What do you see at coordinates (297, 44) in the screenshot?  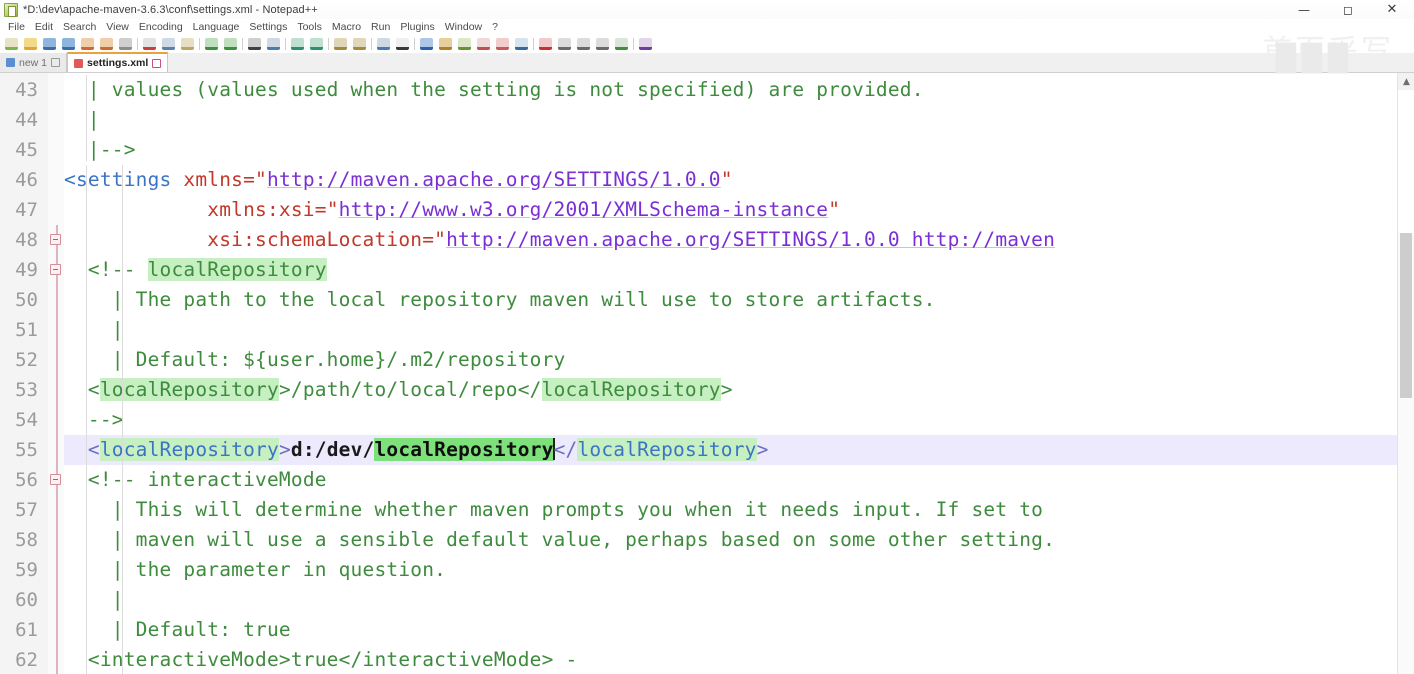 I see `zoom-in-icon` at bounding box center [297, 44].